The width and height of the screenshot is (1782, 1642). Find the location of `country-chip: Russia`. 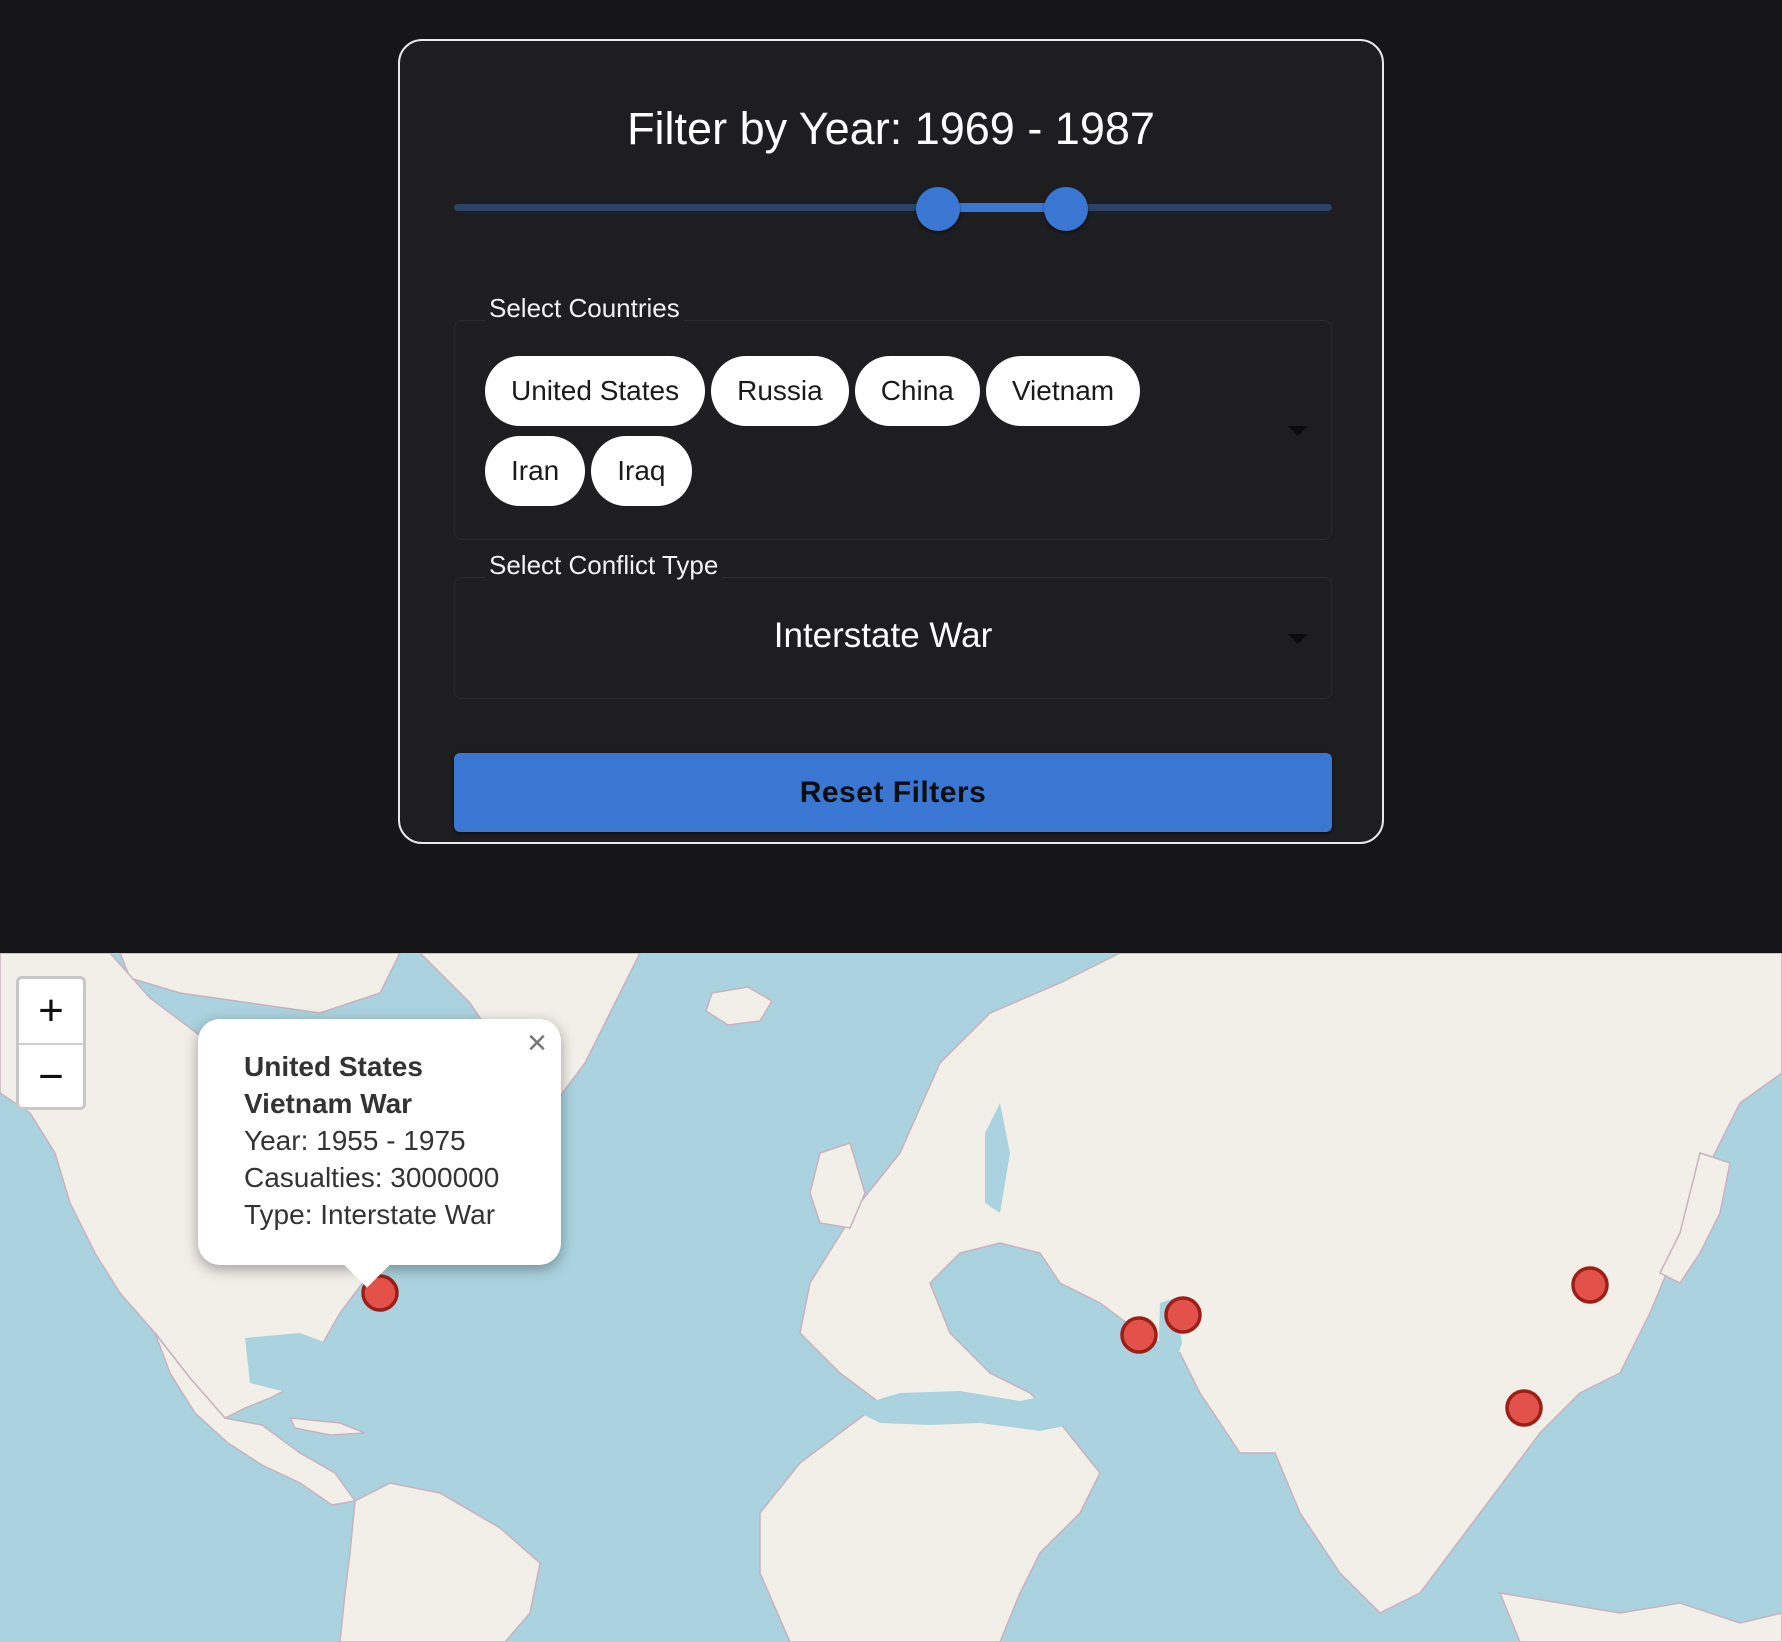

country-chip: Russia is located at coordinates (780, 391).